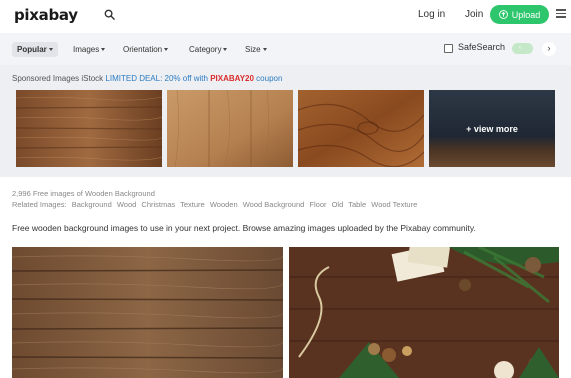  I want to click on join-link: Join, so click(474, 14).